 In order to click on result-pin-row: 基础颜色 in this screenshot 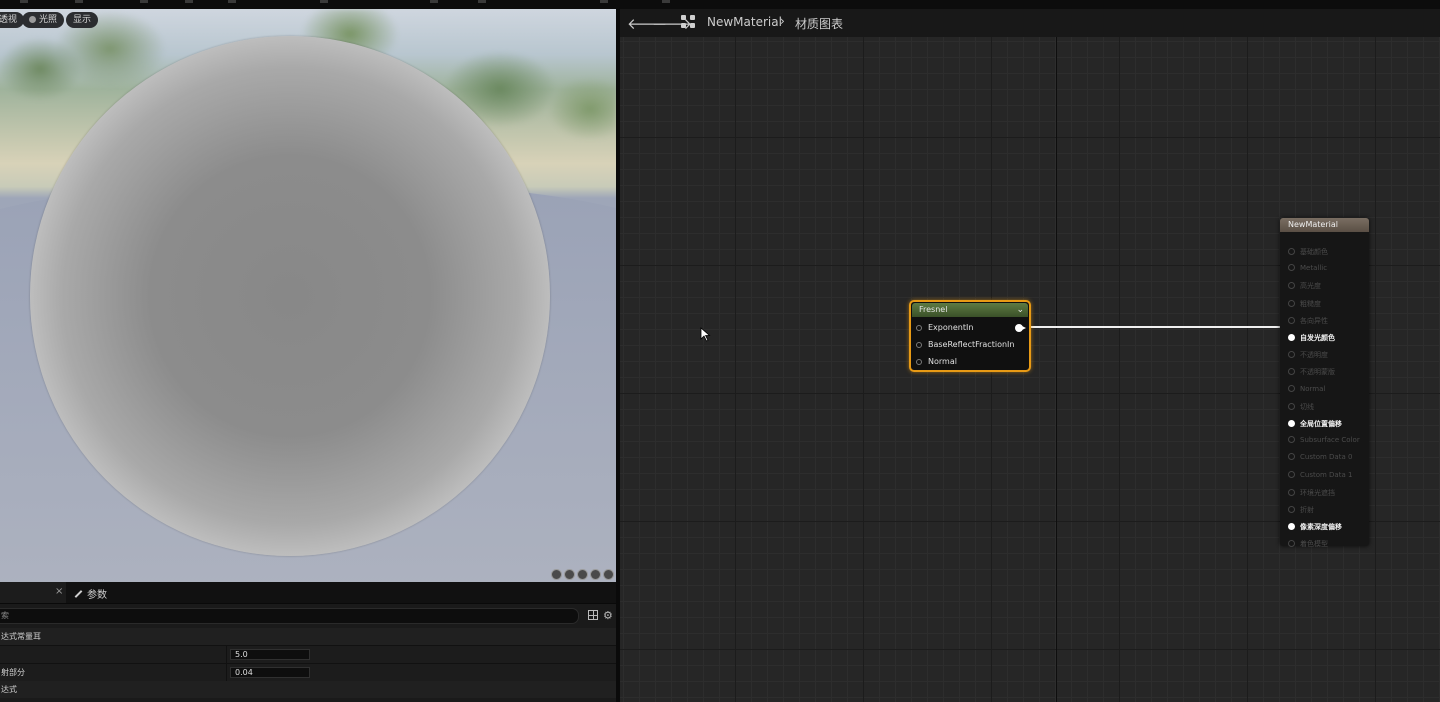, I will do `click(1308, 252)`.